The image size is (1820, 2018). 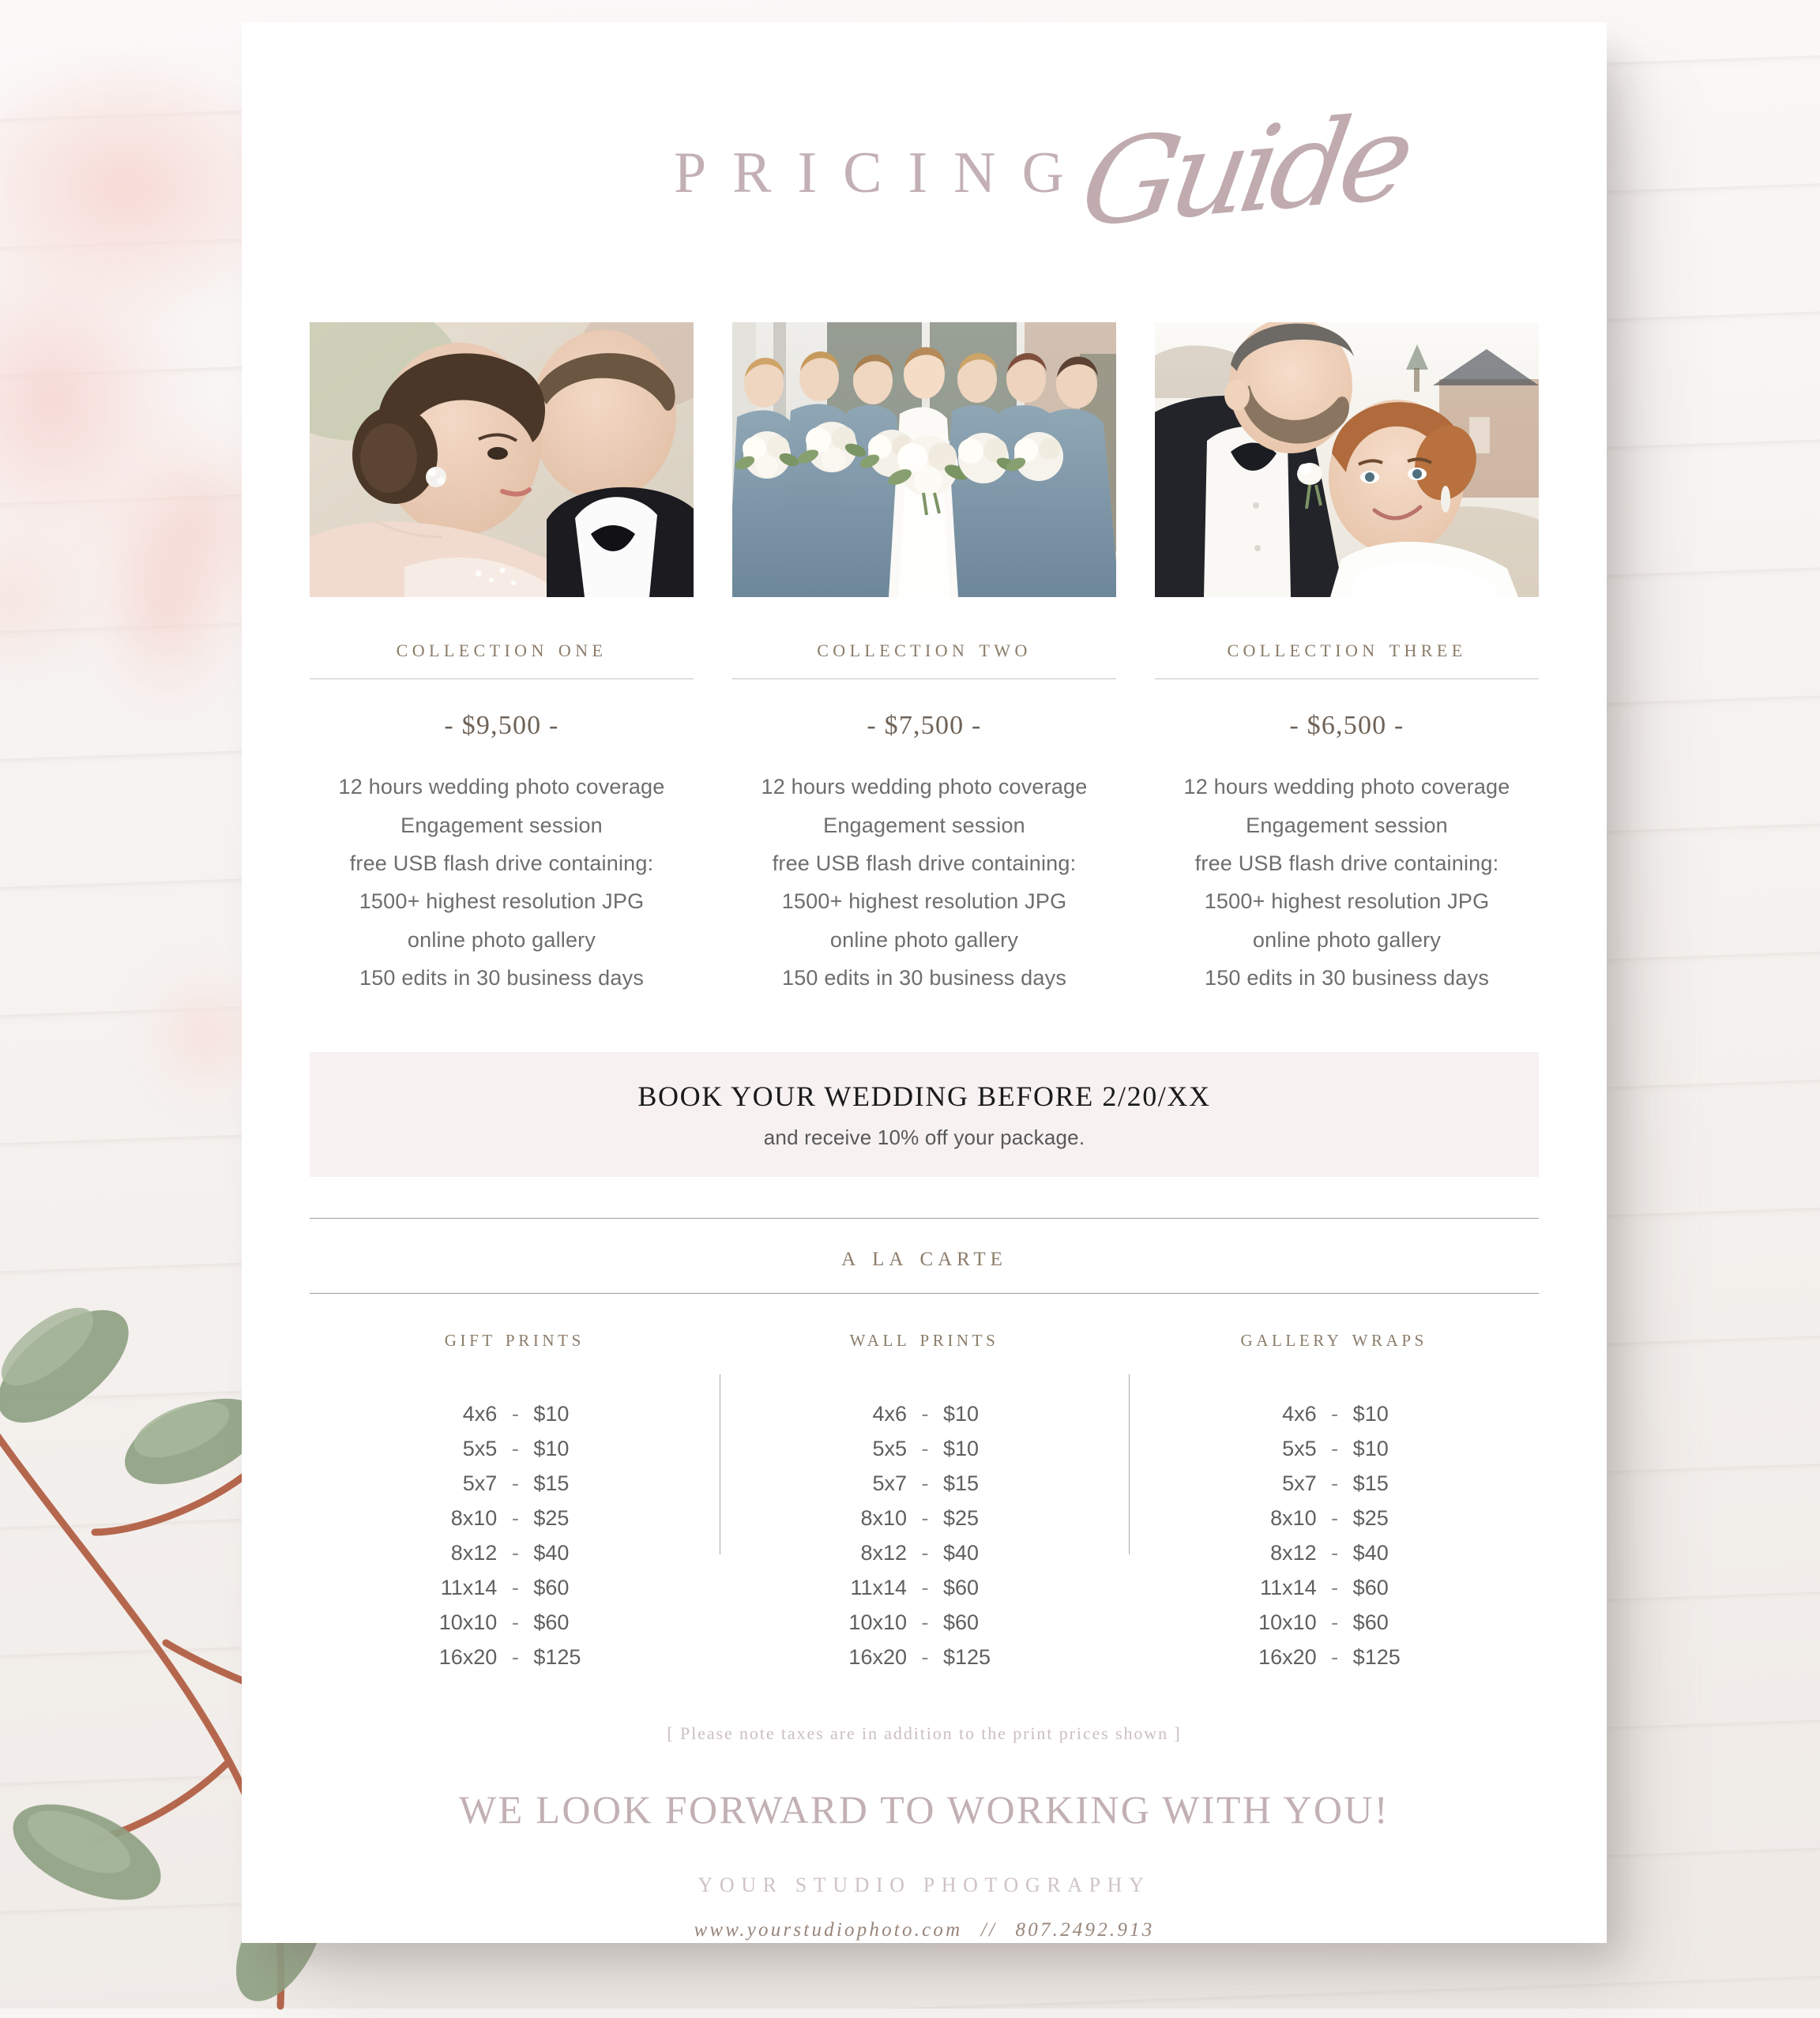 I want to click on photo-cell-one, so click(x=502, y=459).